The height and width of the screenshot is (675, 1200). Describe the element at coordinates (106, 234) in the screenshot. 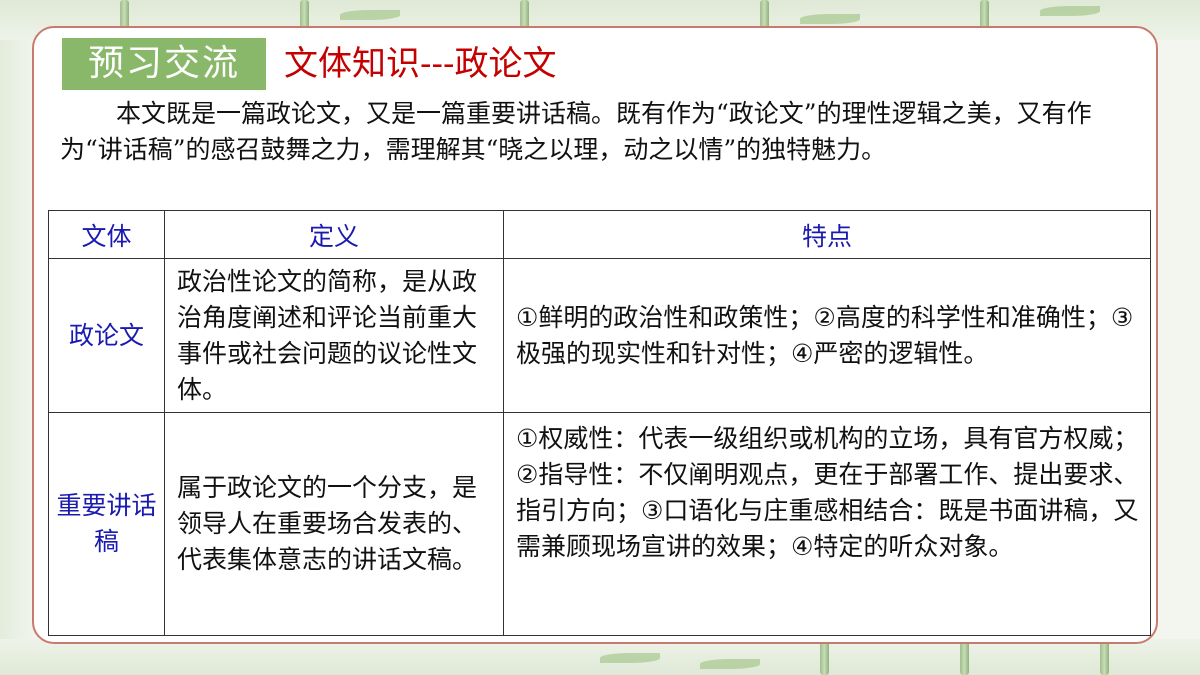

I see `column-header-genre: 文体` at that location.